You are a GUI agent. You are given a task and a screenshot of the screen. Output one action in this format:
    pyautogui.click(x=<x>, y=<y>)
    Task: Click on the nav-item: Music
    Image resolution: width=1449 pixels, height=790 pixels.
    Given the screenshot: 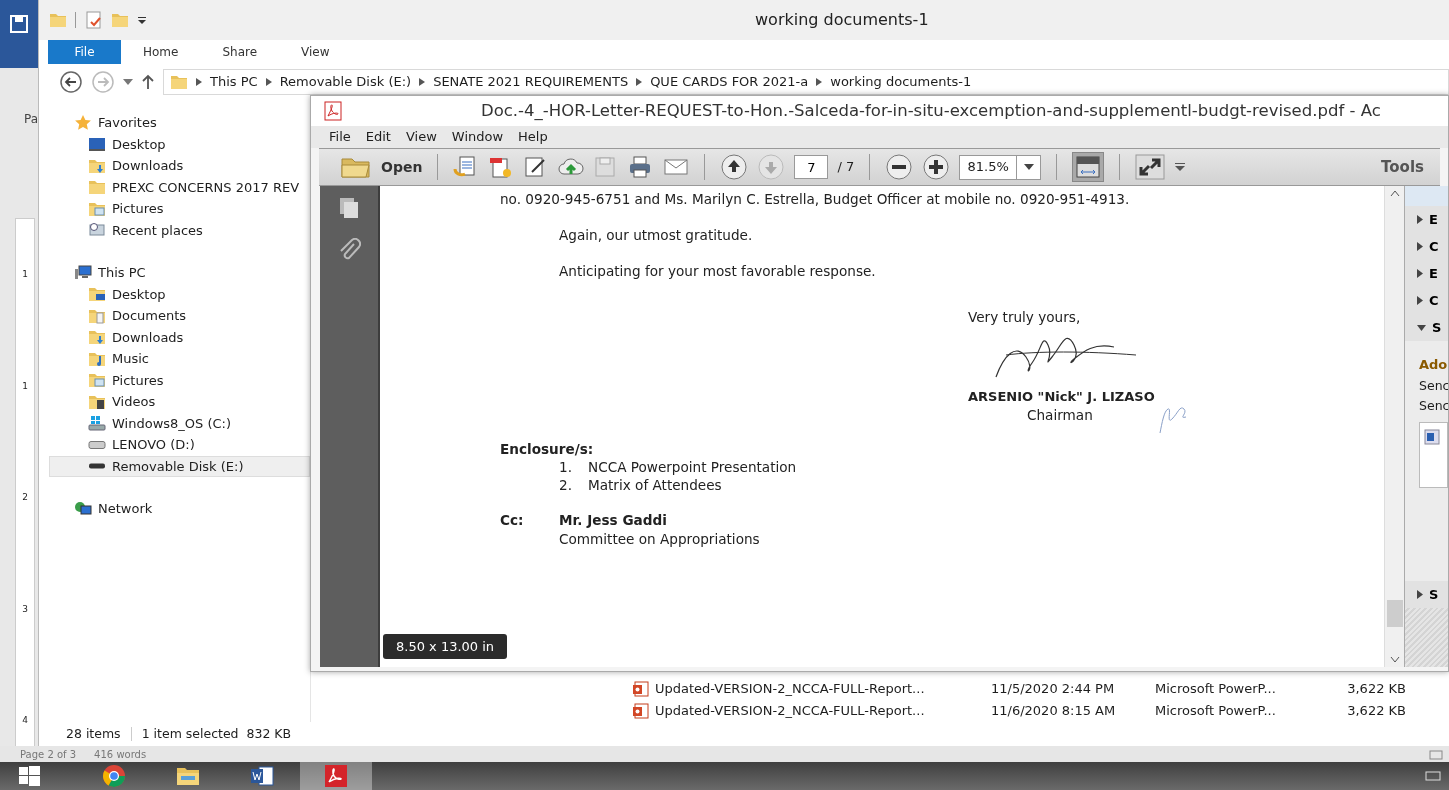 What is the action you would take?
    pyautogui.click(x=179, y=359)
    